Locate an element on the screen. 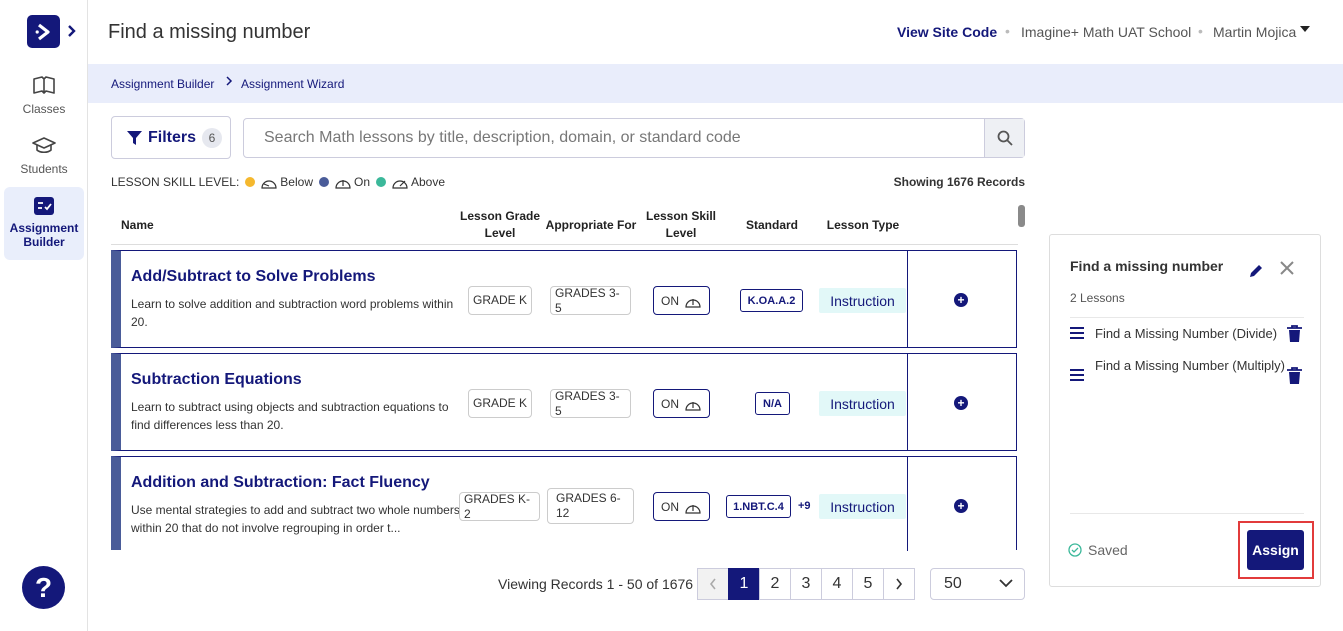 The width and height of the screenshot is (1343, 631). grade-level-badge: GRADES K-2 is located at coordinates (499, 506).